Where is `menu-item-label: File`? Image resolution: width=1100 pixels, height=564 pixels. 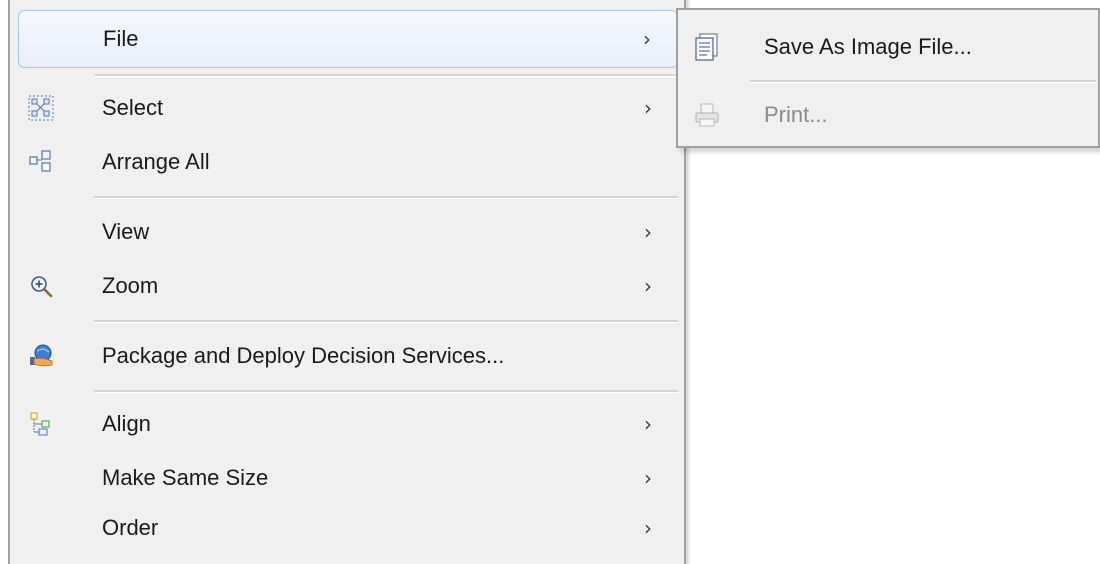
menu-item-label: File is located at coordinates (121, 38).